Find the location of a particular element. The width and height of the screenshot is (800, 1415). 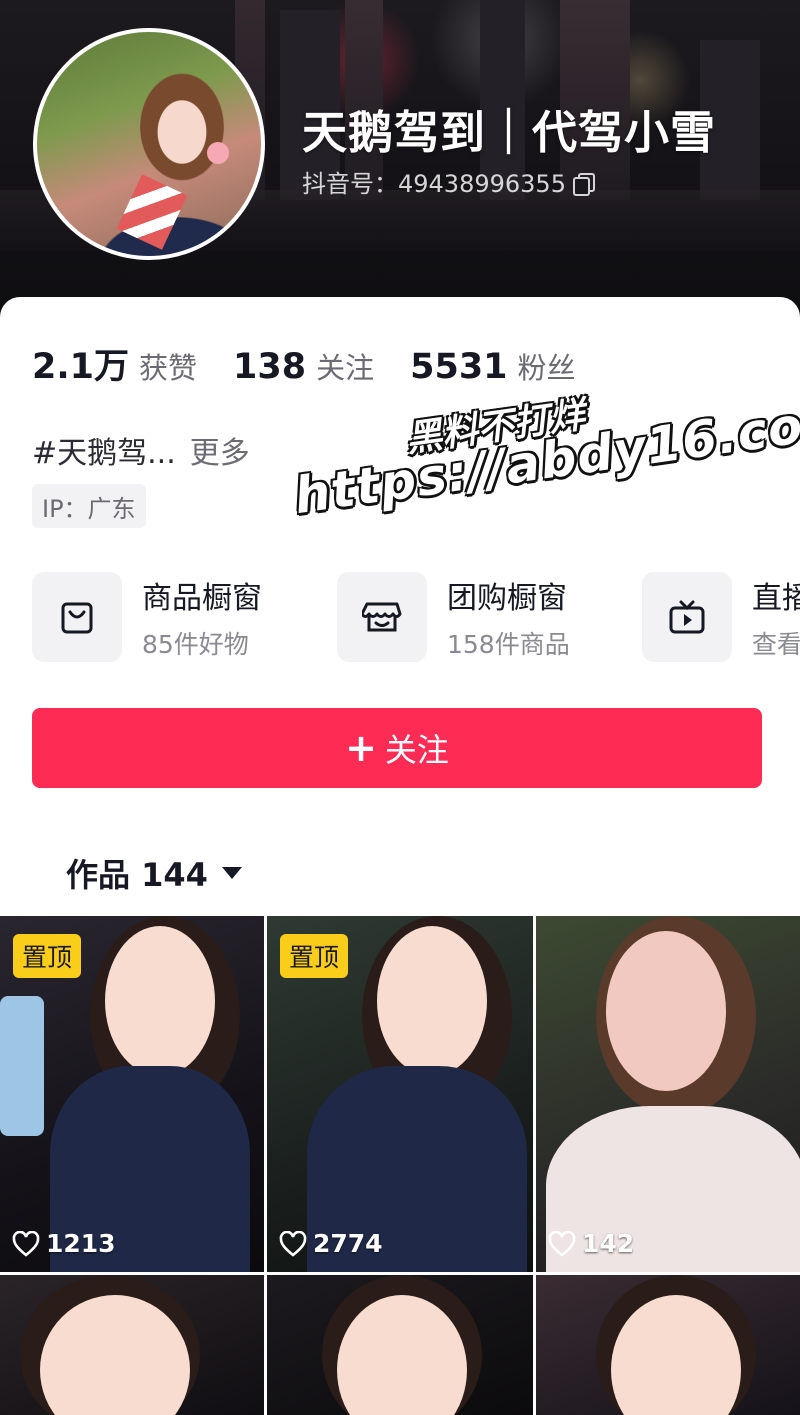

caret-down-icon is located at coordinates (231, 873).